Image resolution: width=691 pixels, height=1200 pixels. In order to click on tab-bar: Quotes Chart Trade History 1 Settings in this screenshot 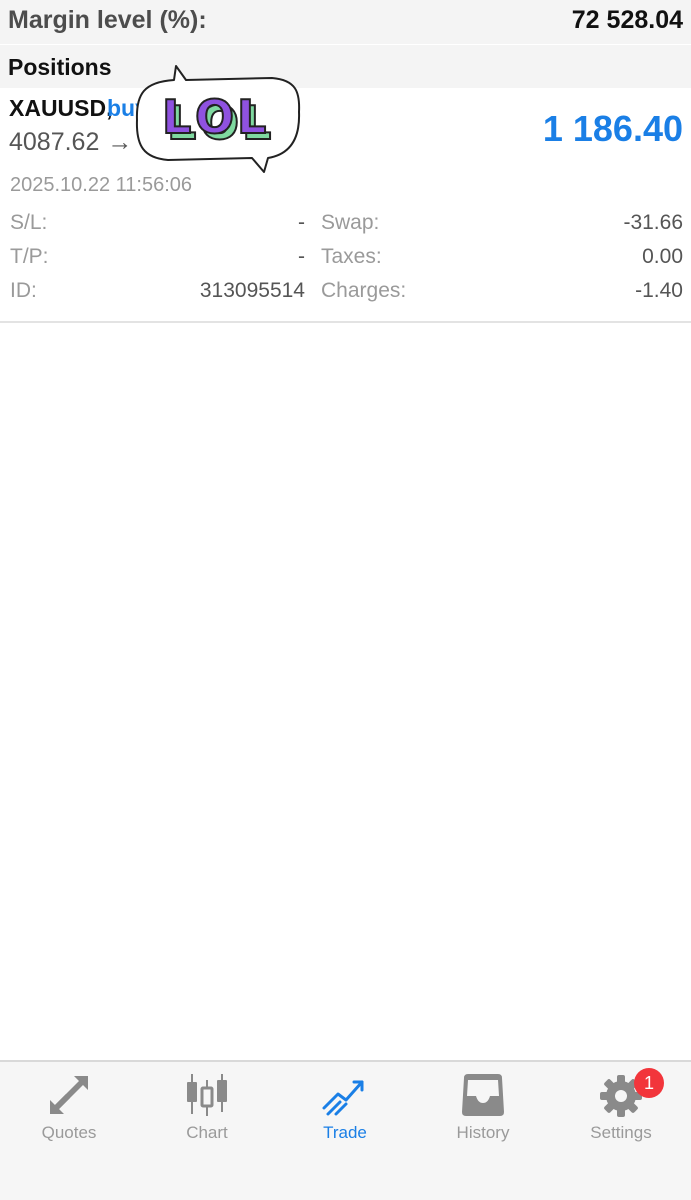, I will do `click(345, 1130)`.